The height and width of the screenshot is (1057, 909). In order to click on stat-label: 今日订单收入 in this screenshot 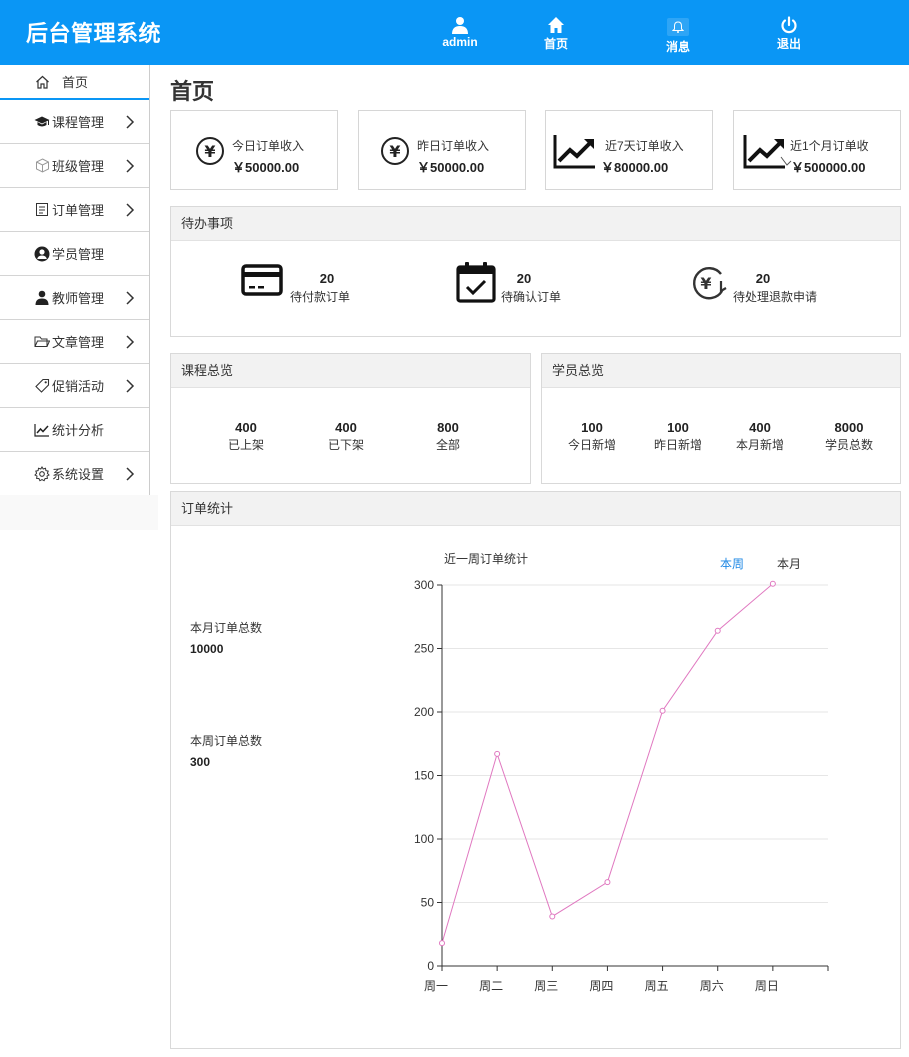, I will do `click(268, 146)`.